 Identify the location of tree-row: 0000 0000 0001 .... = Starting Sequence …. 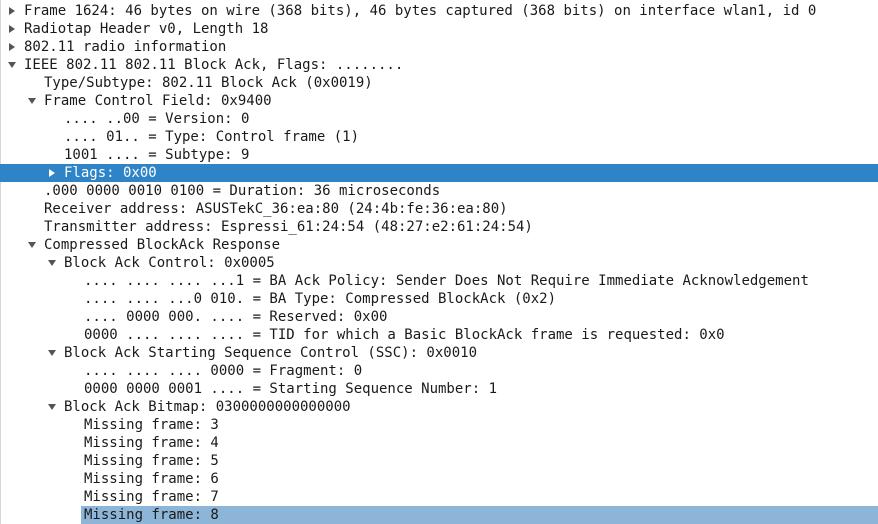
(439, 389).